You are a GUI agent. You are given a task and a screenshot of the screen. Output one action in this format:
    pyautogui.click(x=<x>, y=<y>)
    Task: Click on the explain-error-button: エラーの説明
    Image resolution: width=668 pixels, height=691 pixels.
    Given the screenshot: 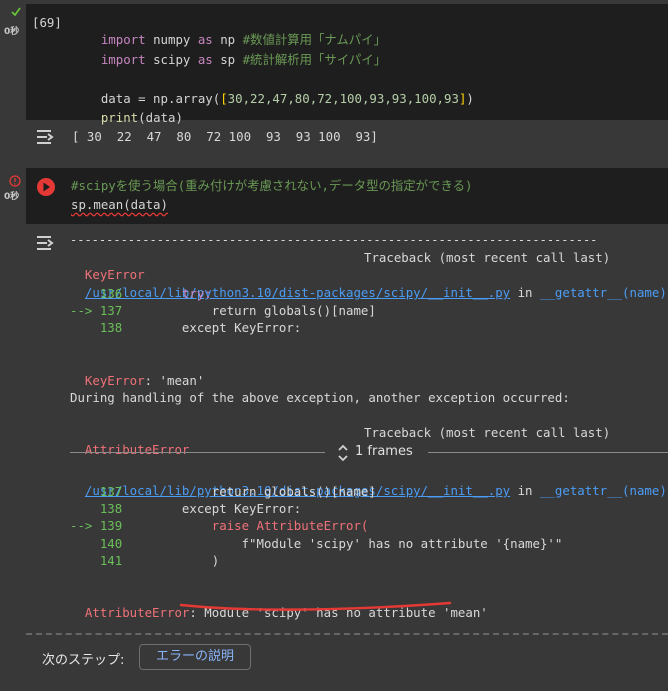 What is the action you would take?
    pyautogui.click(x=195, y=657)
    